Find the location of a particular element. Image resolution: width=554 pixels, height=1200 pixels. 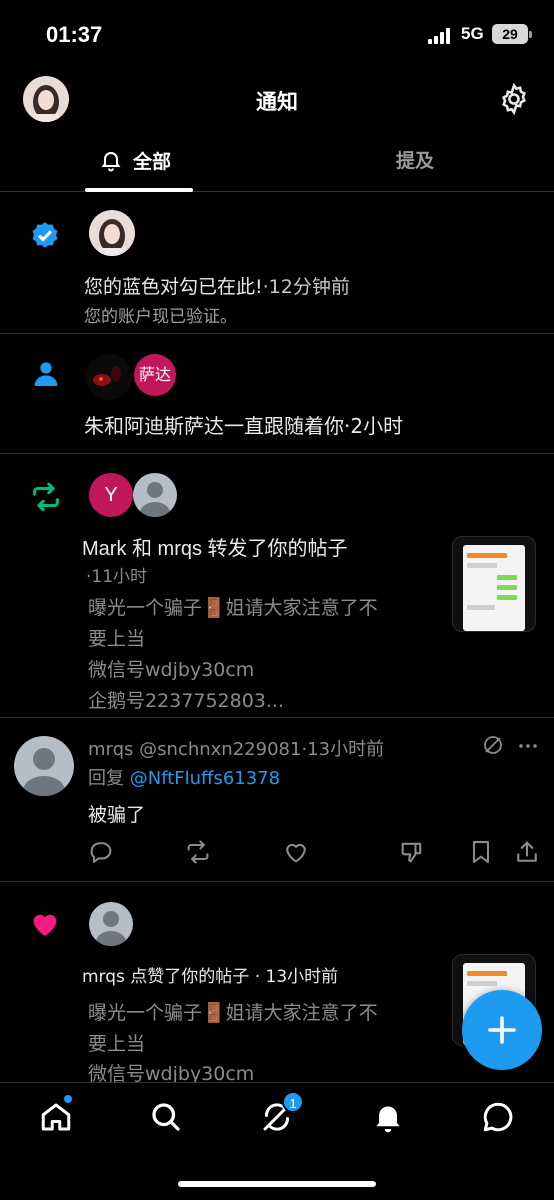

network-label: 5G is located at coordinates (472, 33).